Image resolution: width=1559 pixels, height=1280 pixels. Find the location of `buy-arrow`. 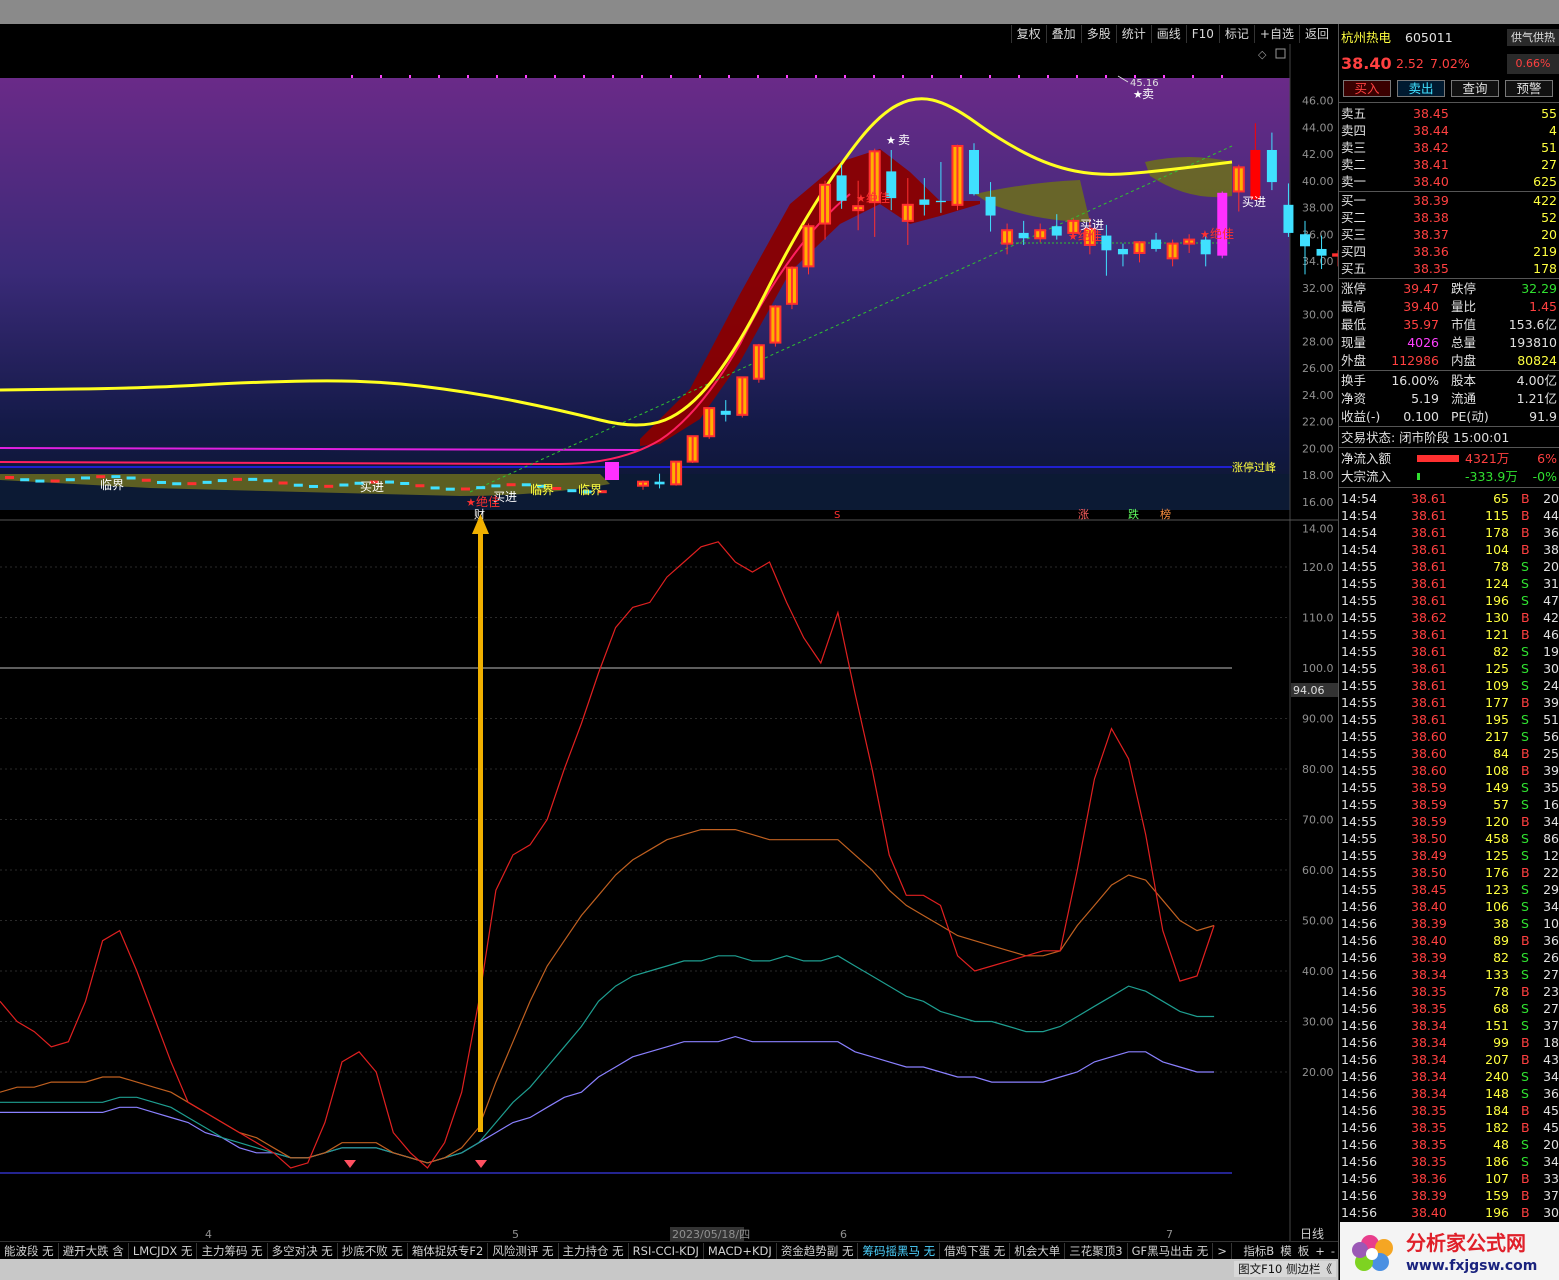

buy-arrow is located at coordinates (480, 832).